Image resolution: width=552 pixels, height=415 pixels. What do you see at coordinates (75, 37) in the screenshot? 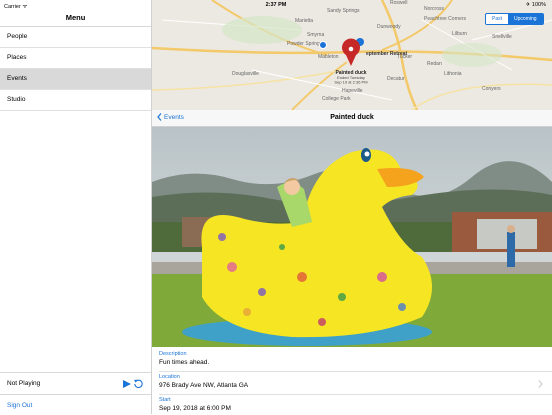
I see `sidebar-item-people: People` at bounding box center [75, 37].